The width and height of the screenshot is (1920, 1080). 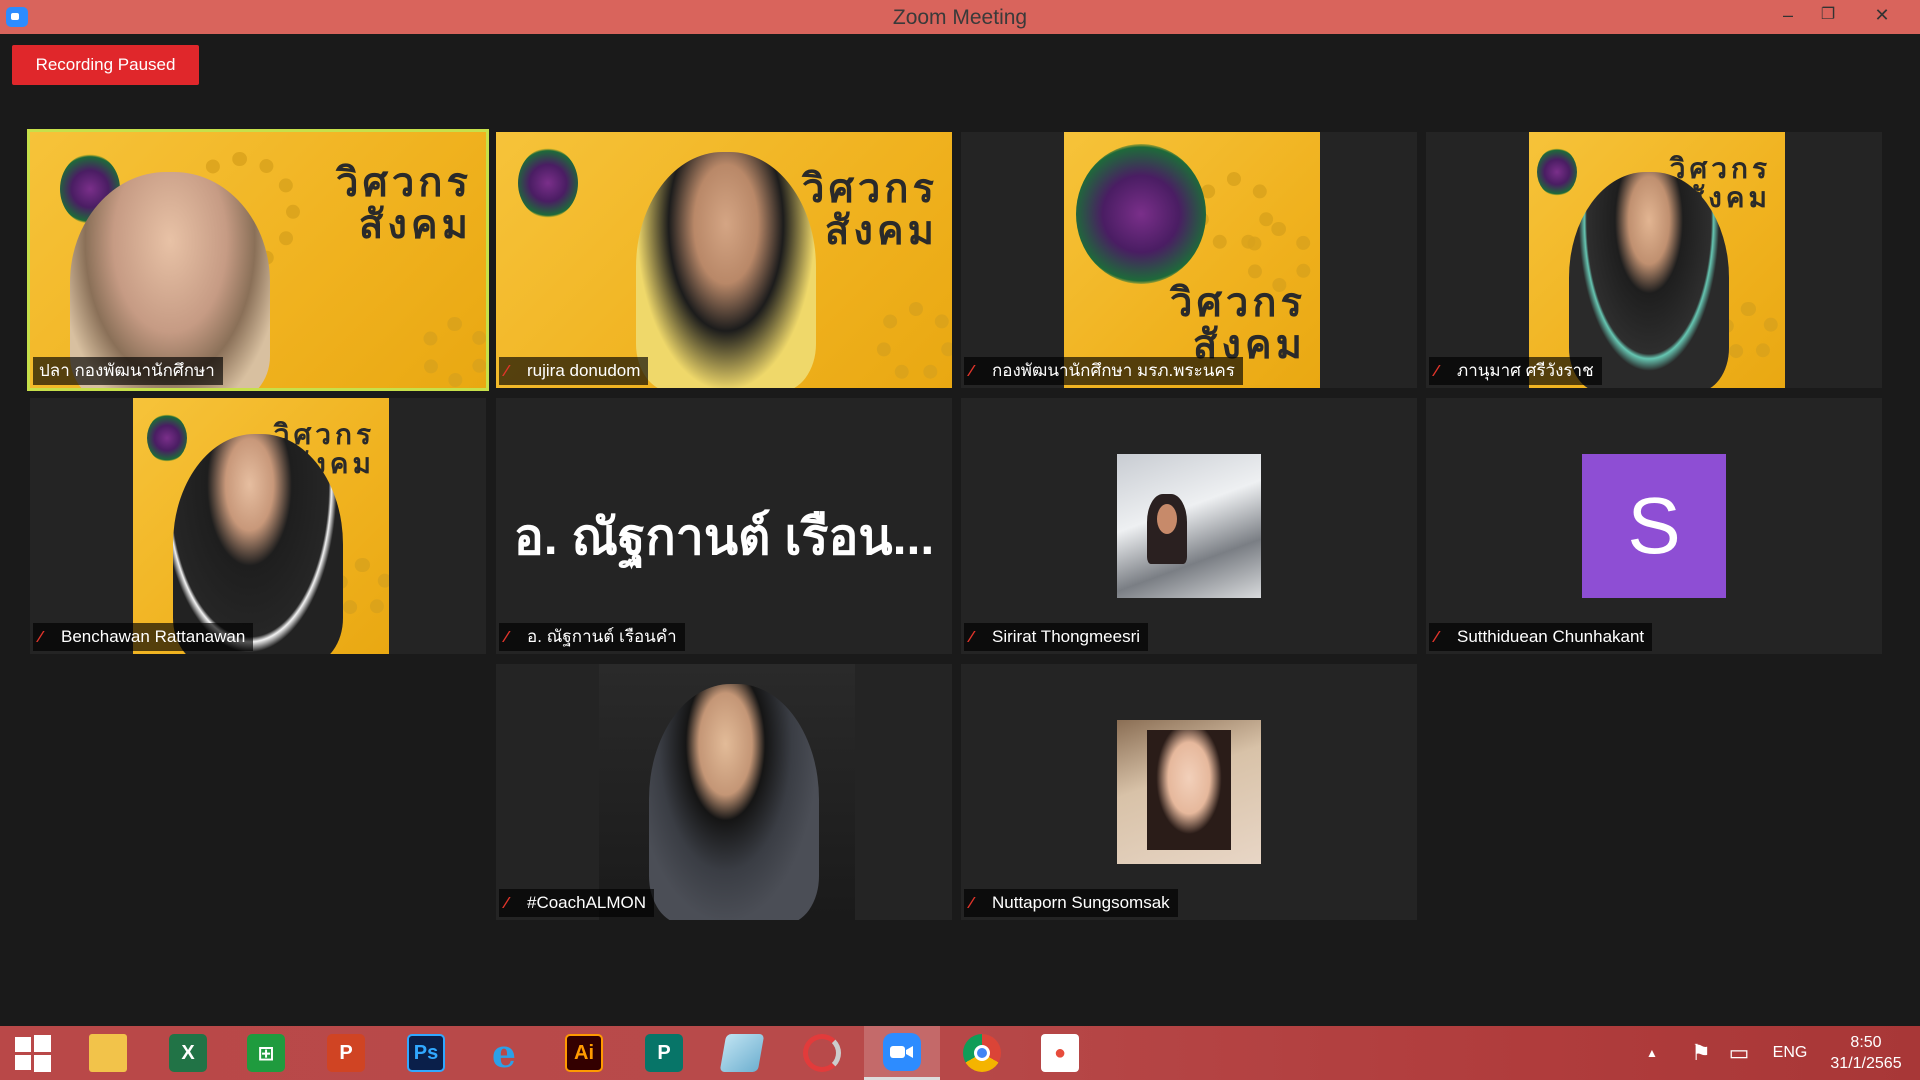 I want to click on taskbar-office: ●, so click(x=1060, y=1053).